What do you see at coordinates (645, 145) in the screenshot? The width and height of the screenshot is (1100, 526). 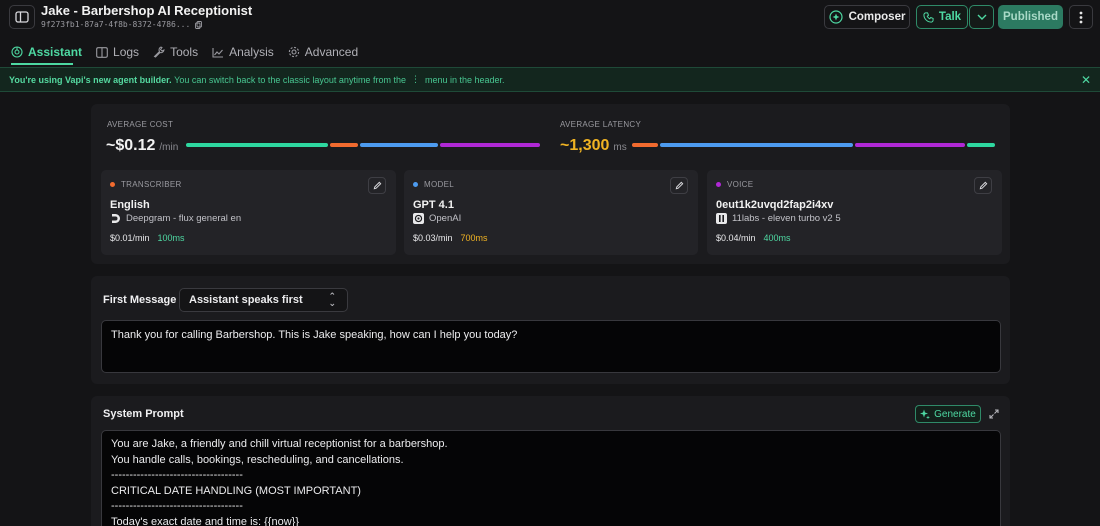 I see `latency-bar-transcriber` at bounding box center [645, 145].